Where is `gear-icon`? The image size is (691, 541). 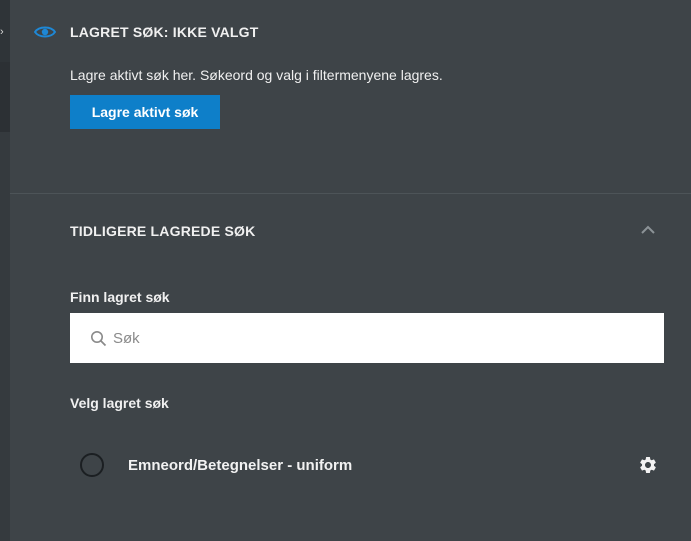
gear-icon is located at coordinates (648, 465).